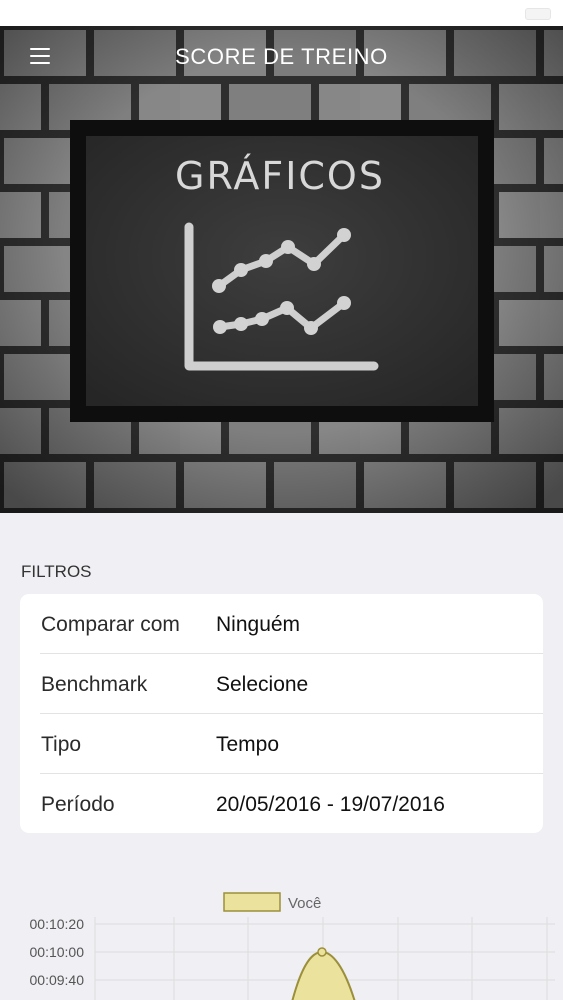 This screenshot has width=563, height=1000. What do you see at coordinates (280, 176) in the screenshot?
I see `blackboard-title: GRÁFICOS` at bounding box center [280, 176].